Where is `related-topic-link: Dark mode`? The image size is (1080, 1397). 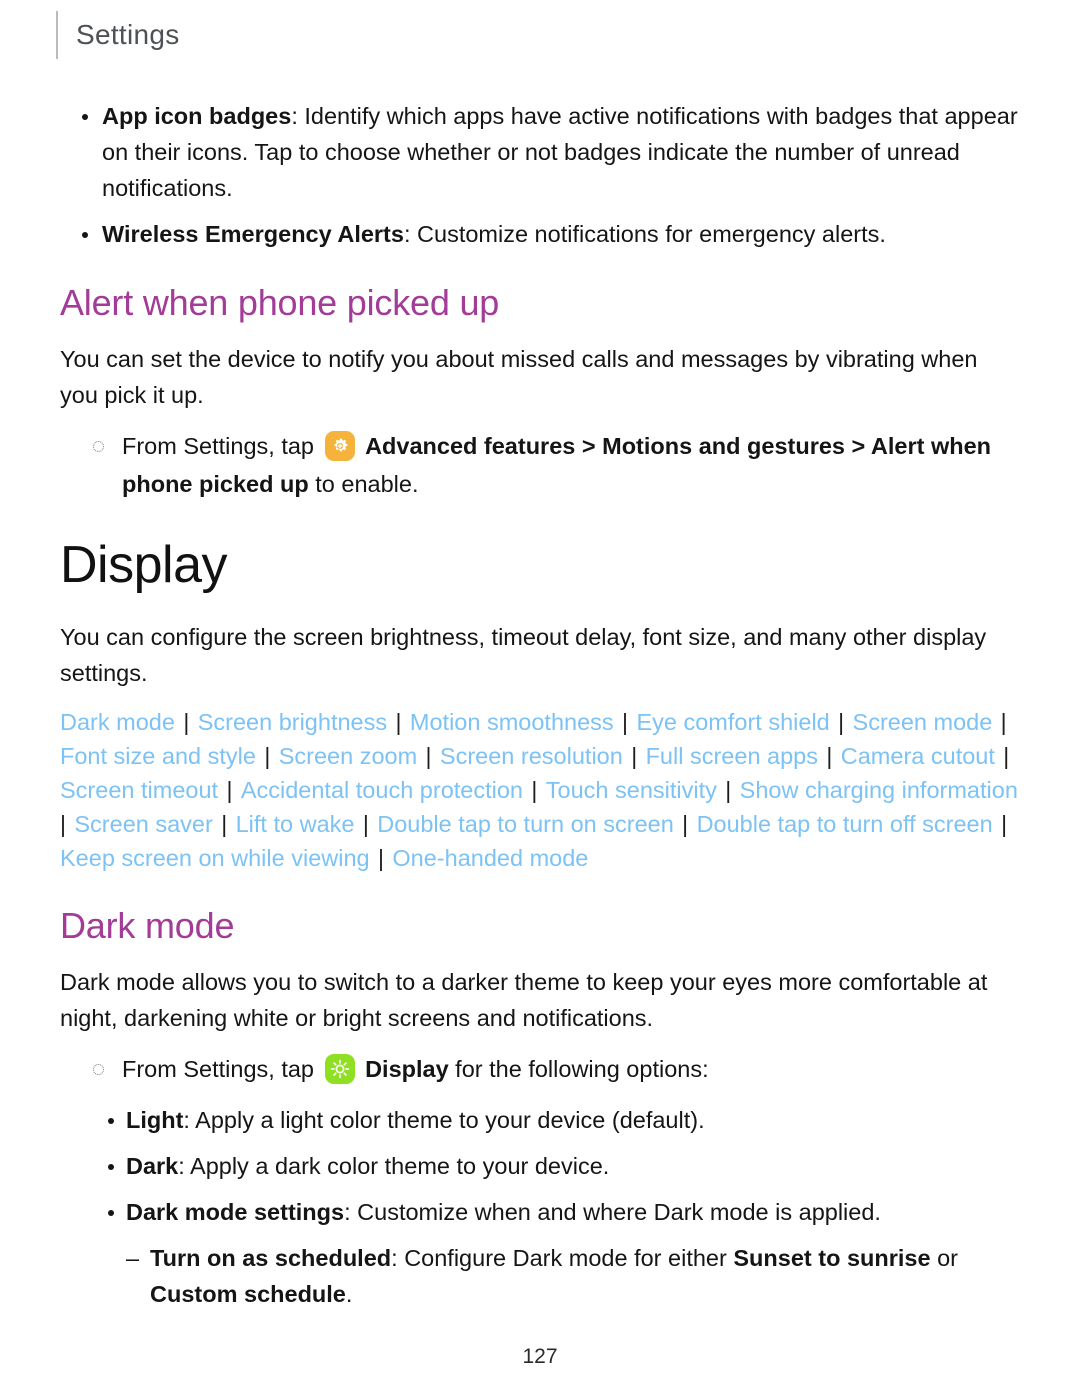 related-topic-link: Dark mode is located at coordinates (117, 722).